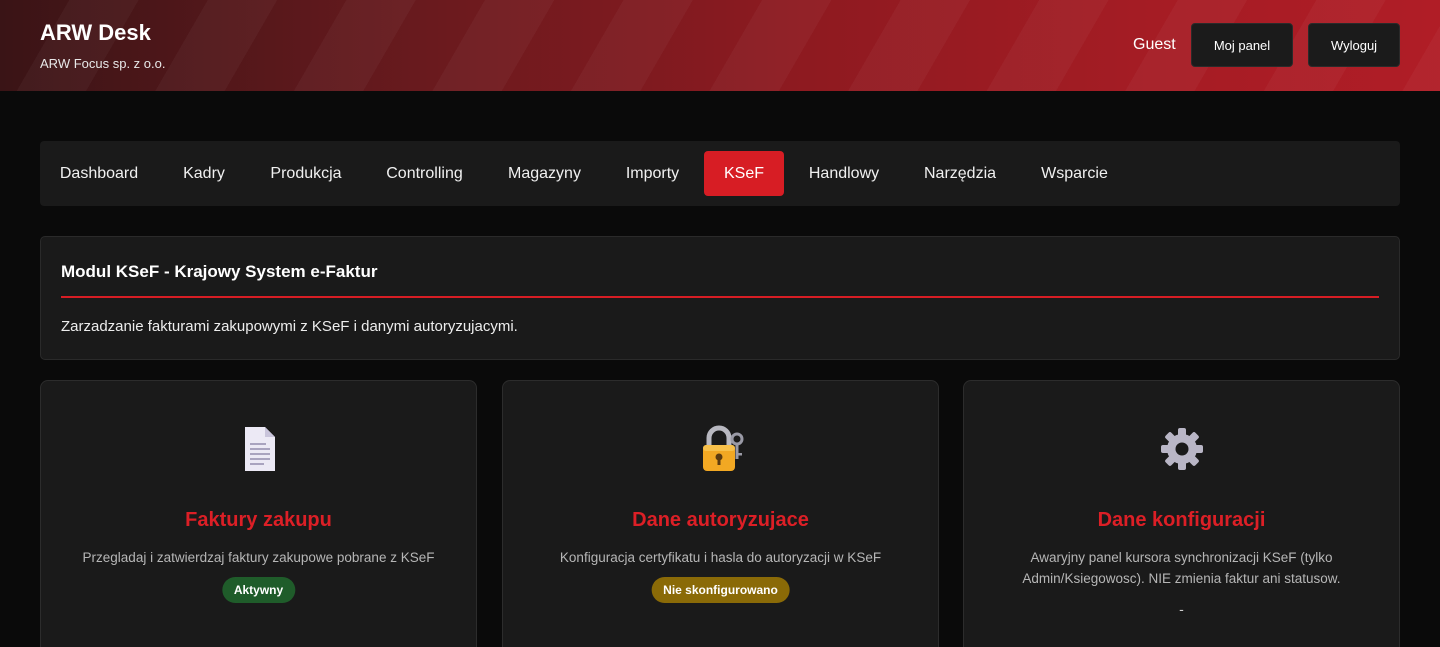 Image resolution: width=1440 pixels, height=647 pixels. I want to click on card-title: Dane konfiguracji, so click(1181, 520).